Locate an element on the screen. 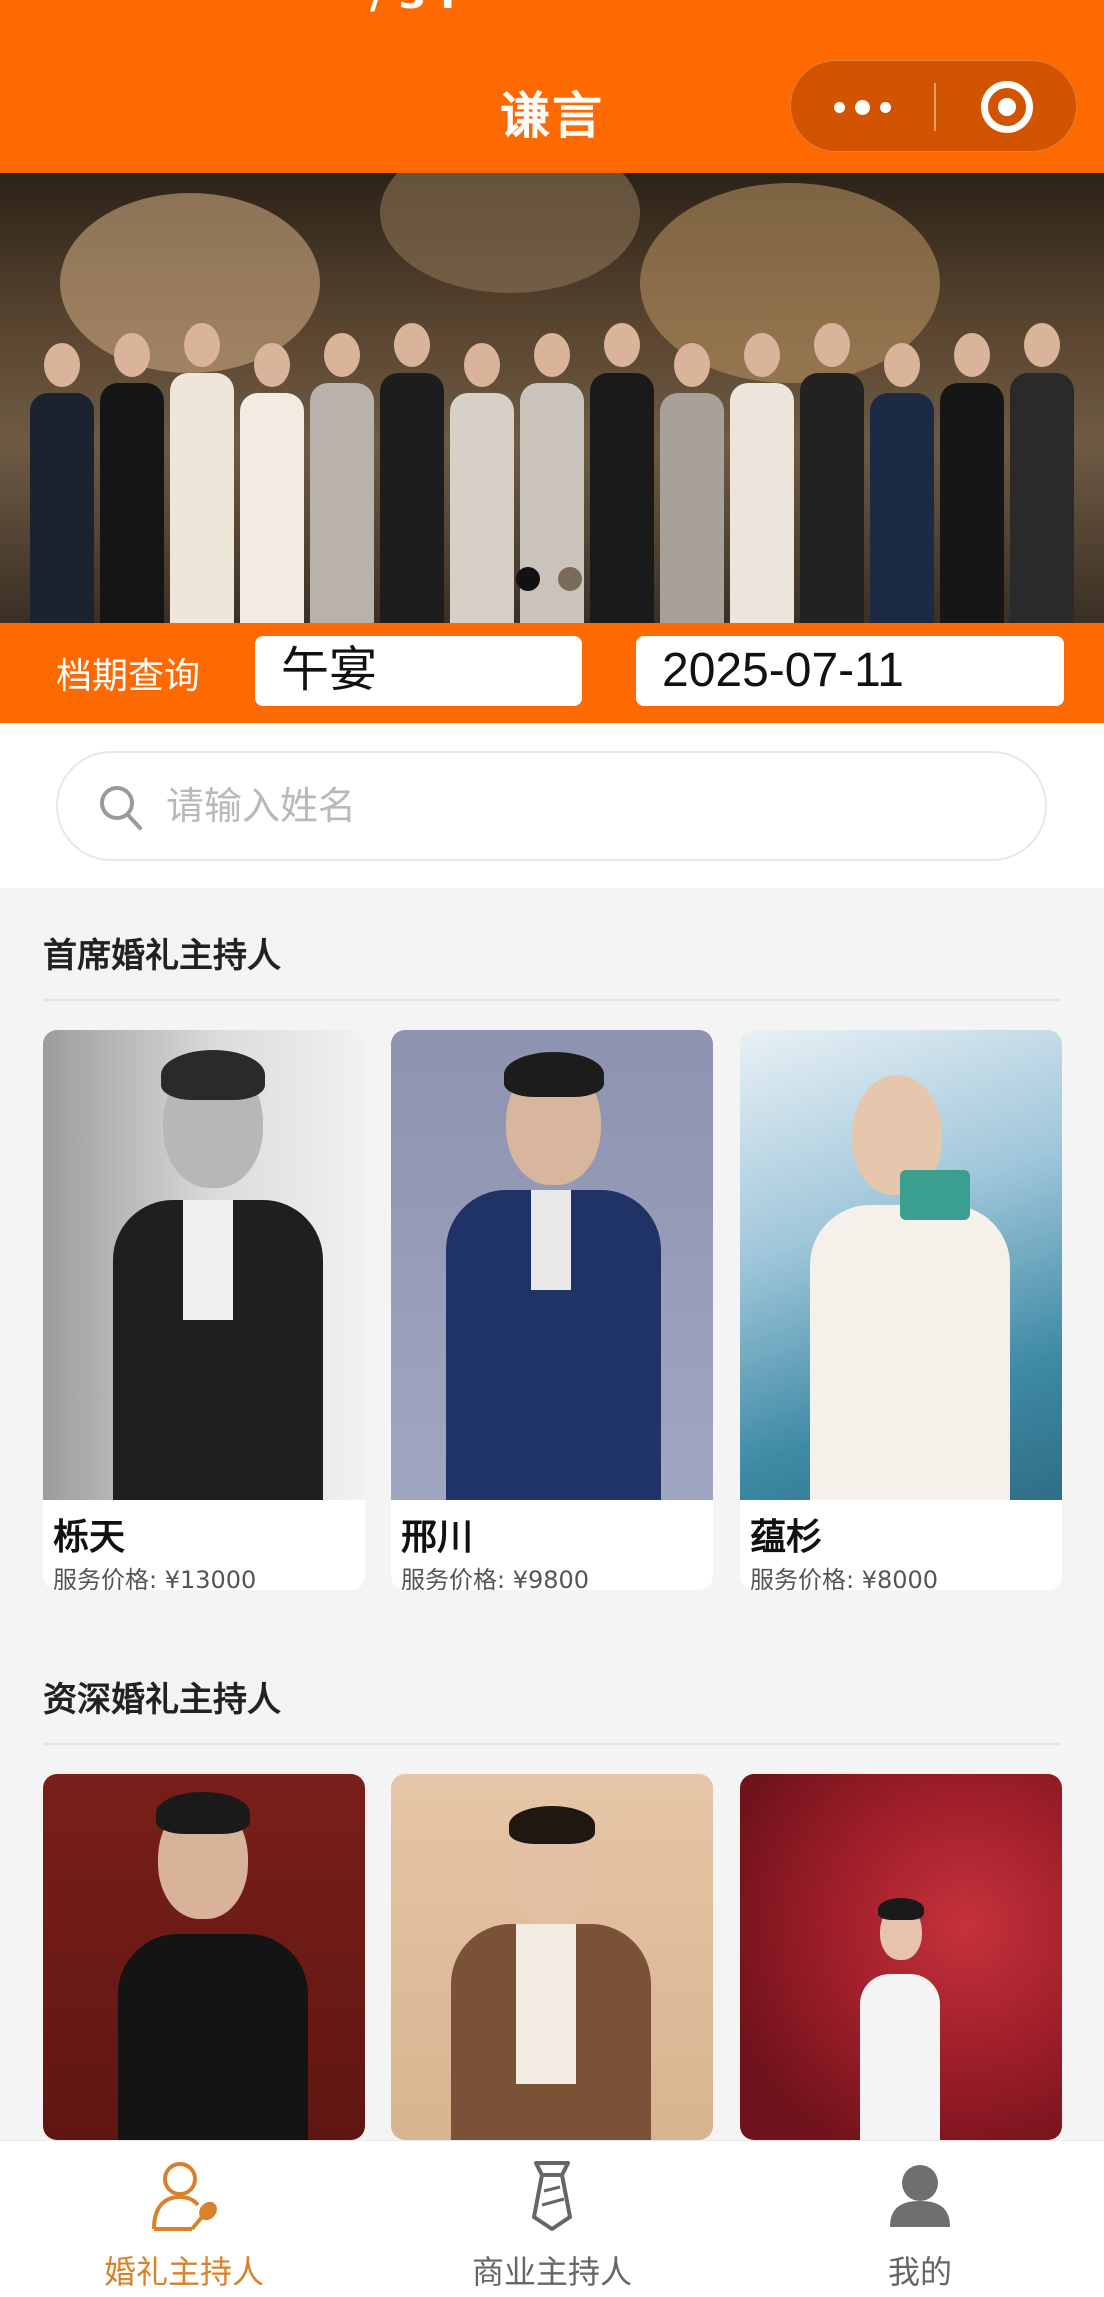  host-name: 邢川 is located at coordinates (437, 1537).